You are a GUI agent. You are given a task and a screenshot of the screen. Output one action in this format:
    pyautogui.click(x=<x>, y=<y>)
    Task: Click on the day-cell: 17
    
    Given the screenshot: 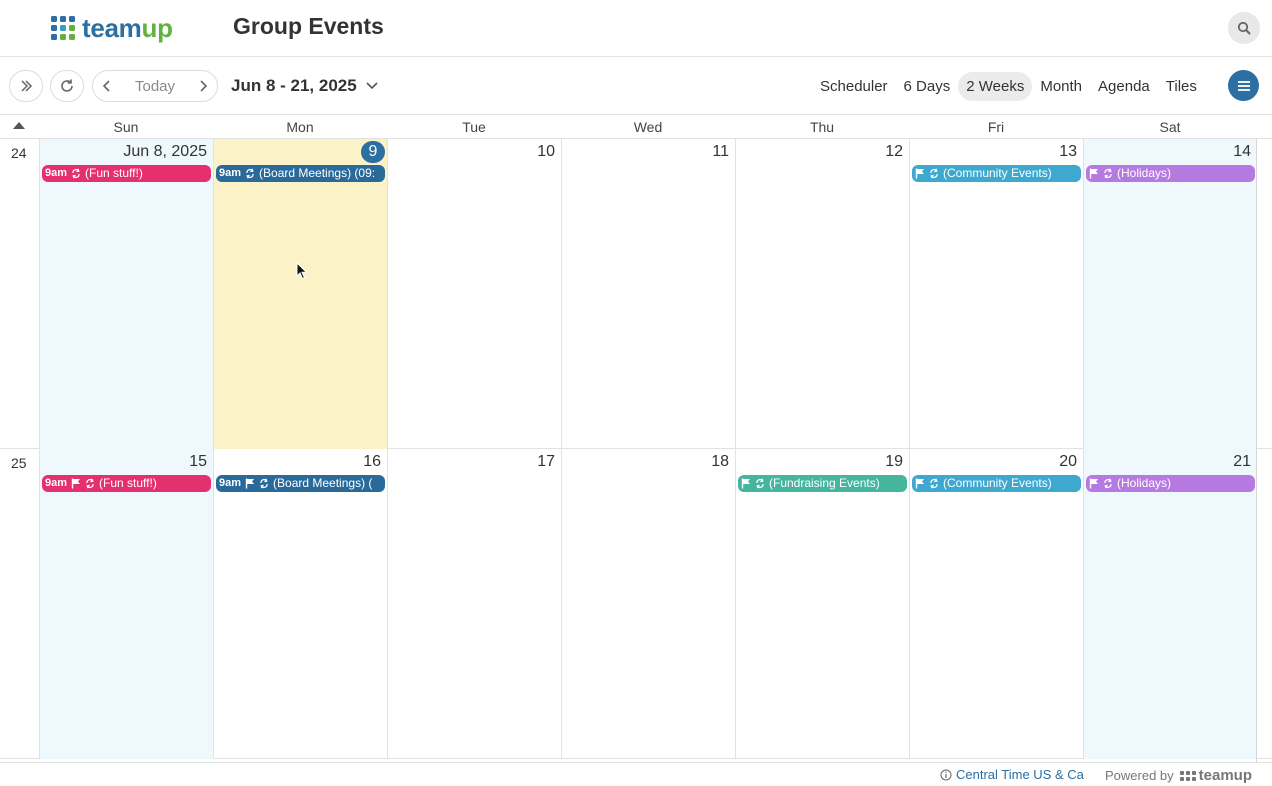 What is the action you would take?
    pyautogui.click(x=474, y=604)
    